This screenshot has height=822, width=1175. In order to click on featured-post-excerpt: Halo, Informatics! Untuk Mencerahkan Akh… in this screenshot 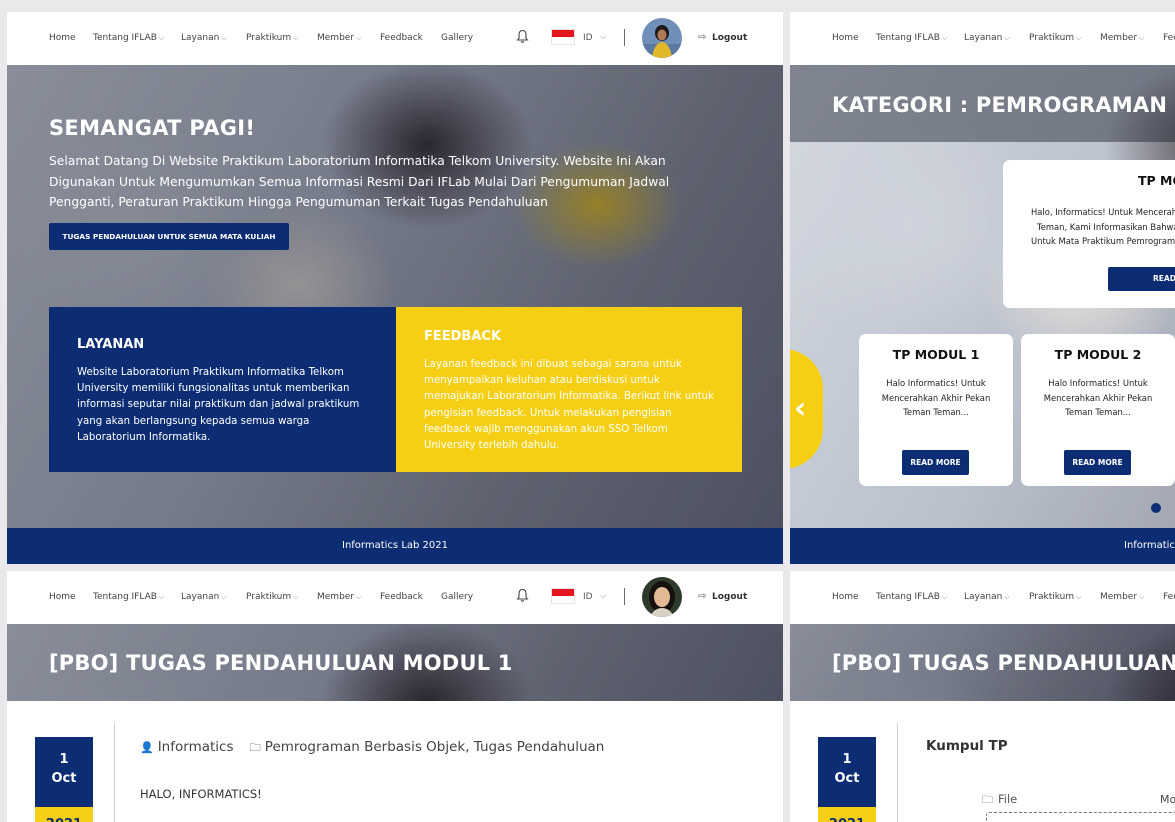, I will do `click(1103, 226)`.